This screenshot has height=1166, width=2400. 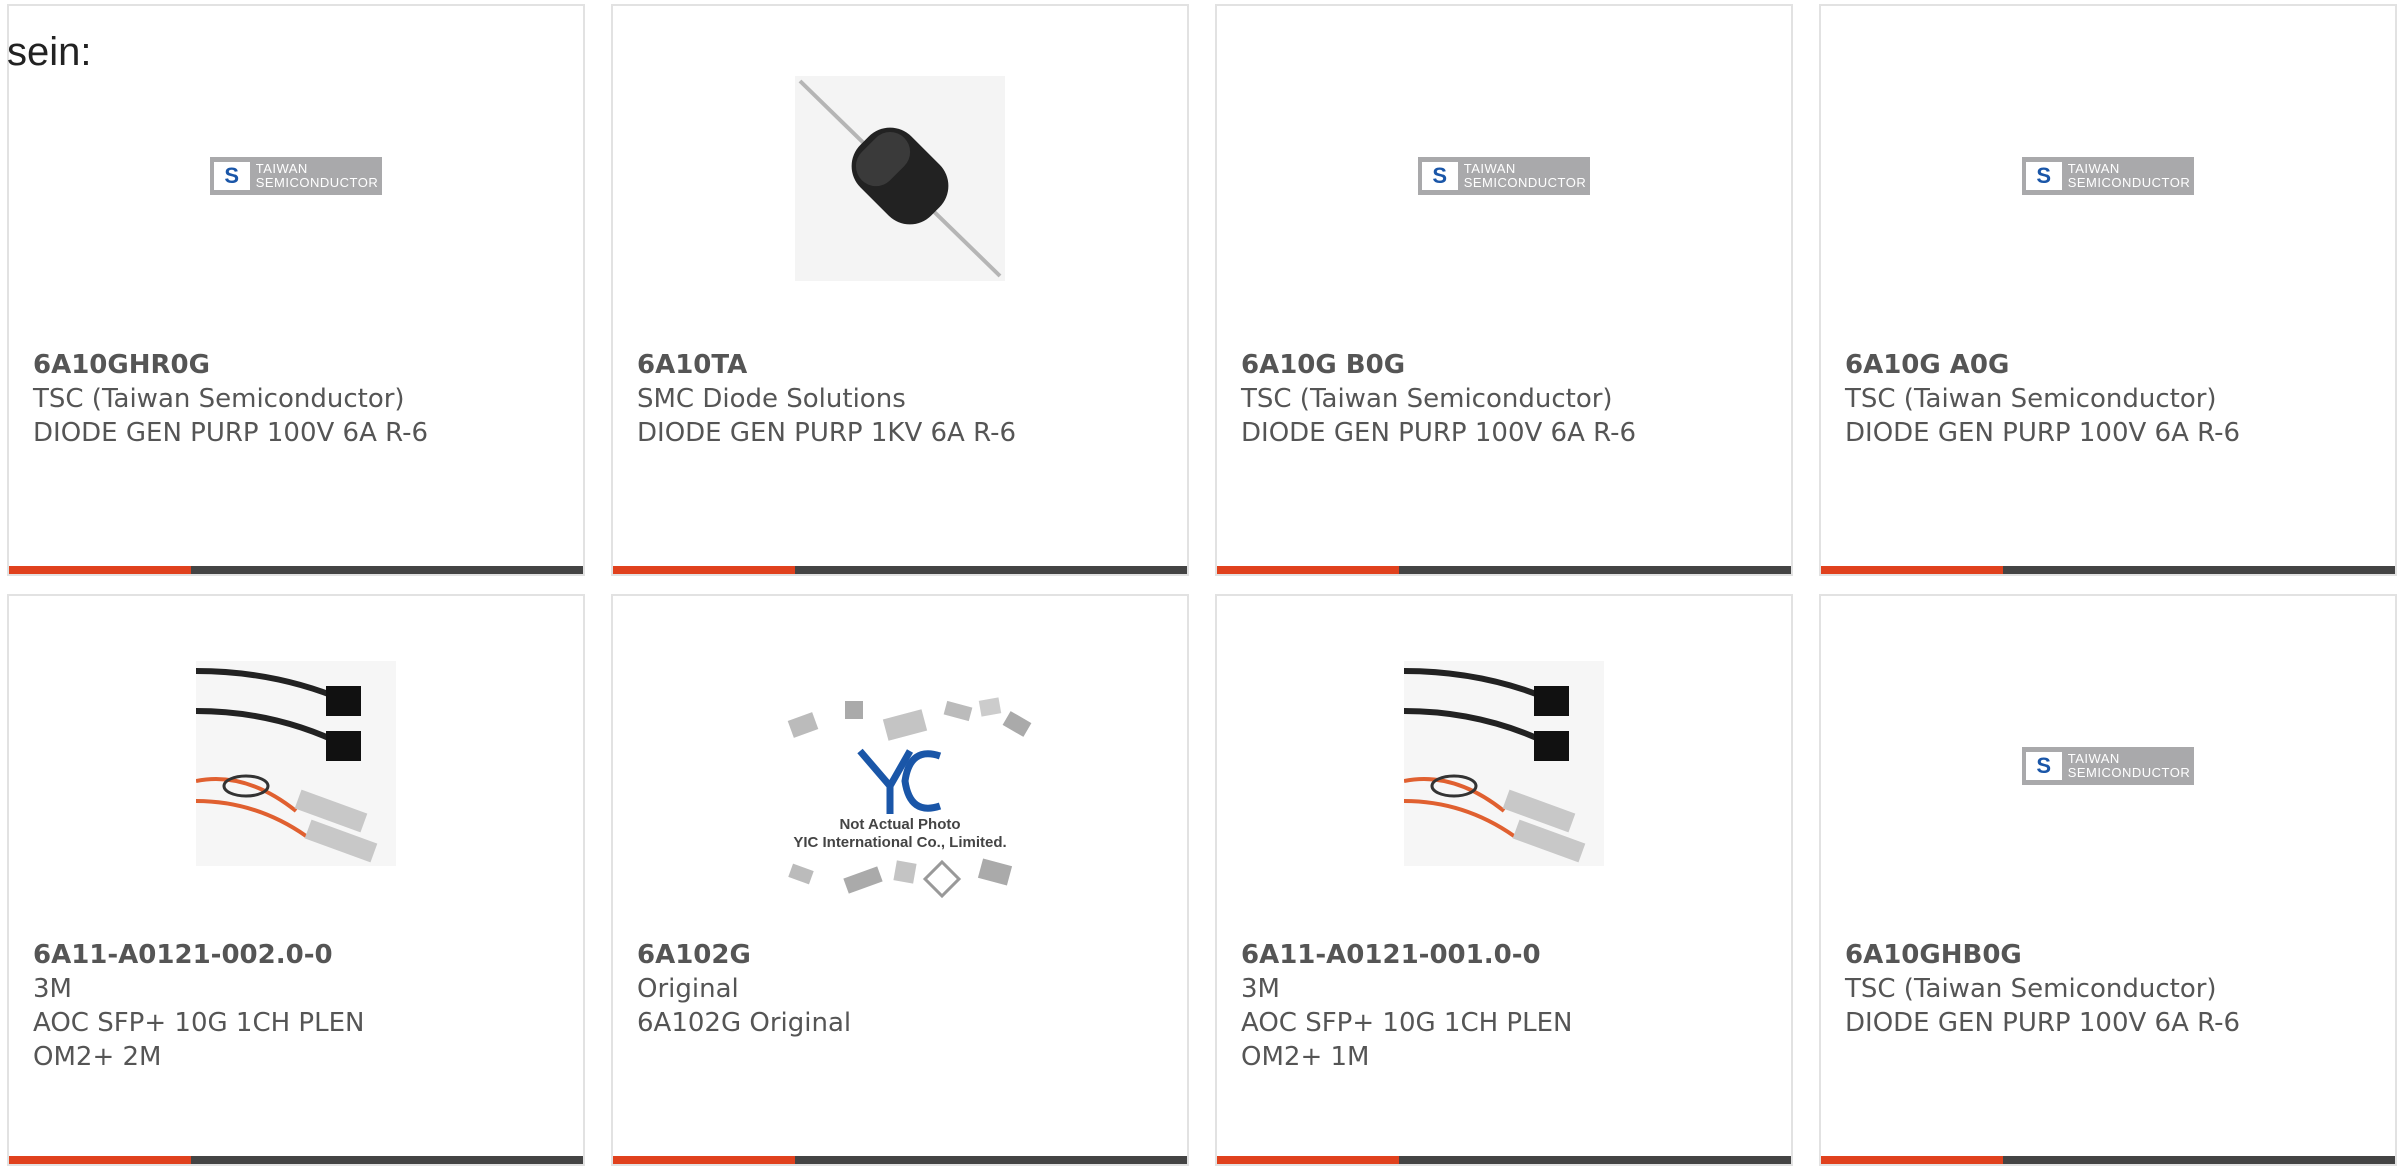 I want to click on description: AOC SFP+ 10G 1CH PLEN OM2+ 1M, so click(x=1407, y=1040).